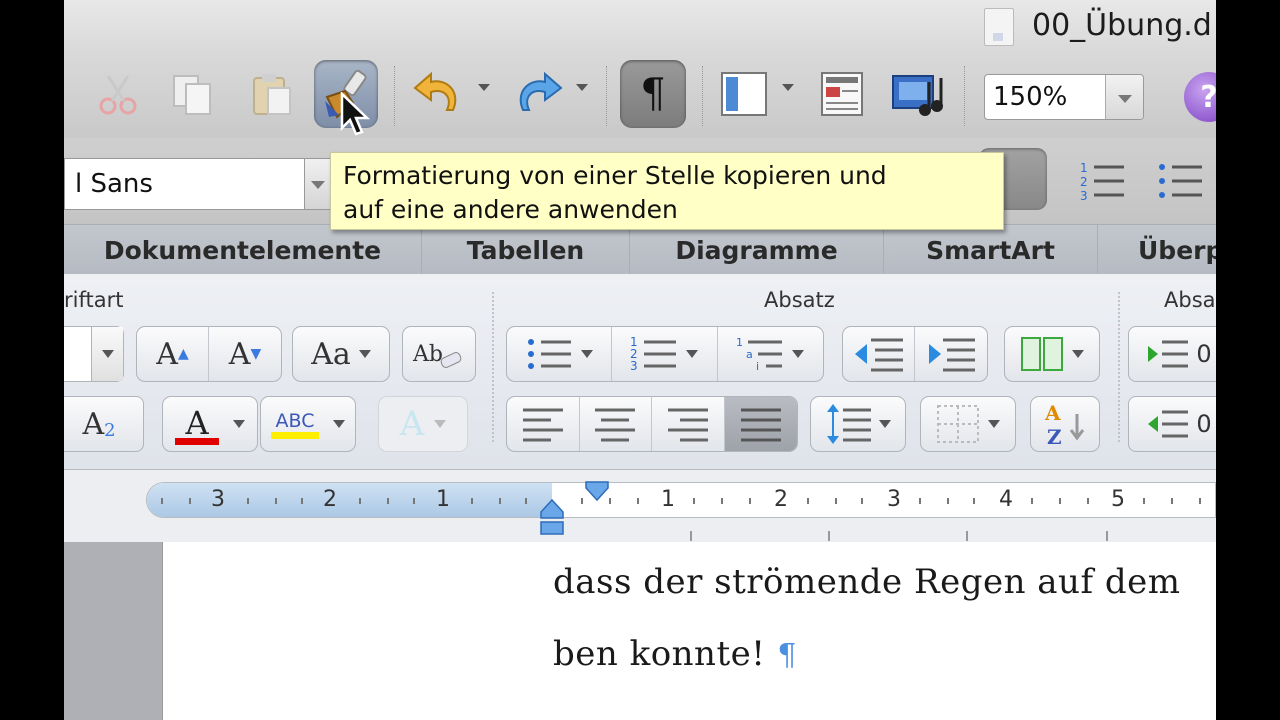  What do you see at coordinates (245, 354) in the screenshot?
I see `shrink-font-button: A ▼` at bounding box center [245, 354].